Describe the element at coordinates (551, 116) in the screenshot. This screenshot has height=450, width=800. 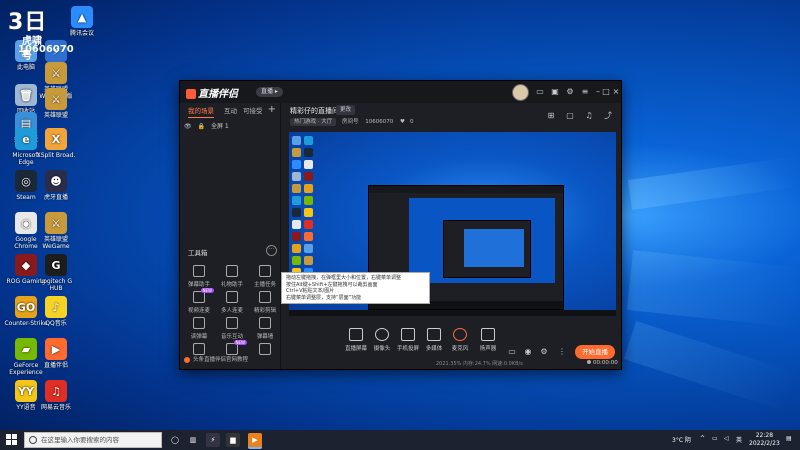
I see `gift-icon: ⊞` at that location.